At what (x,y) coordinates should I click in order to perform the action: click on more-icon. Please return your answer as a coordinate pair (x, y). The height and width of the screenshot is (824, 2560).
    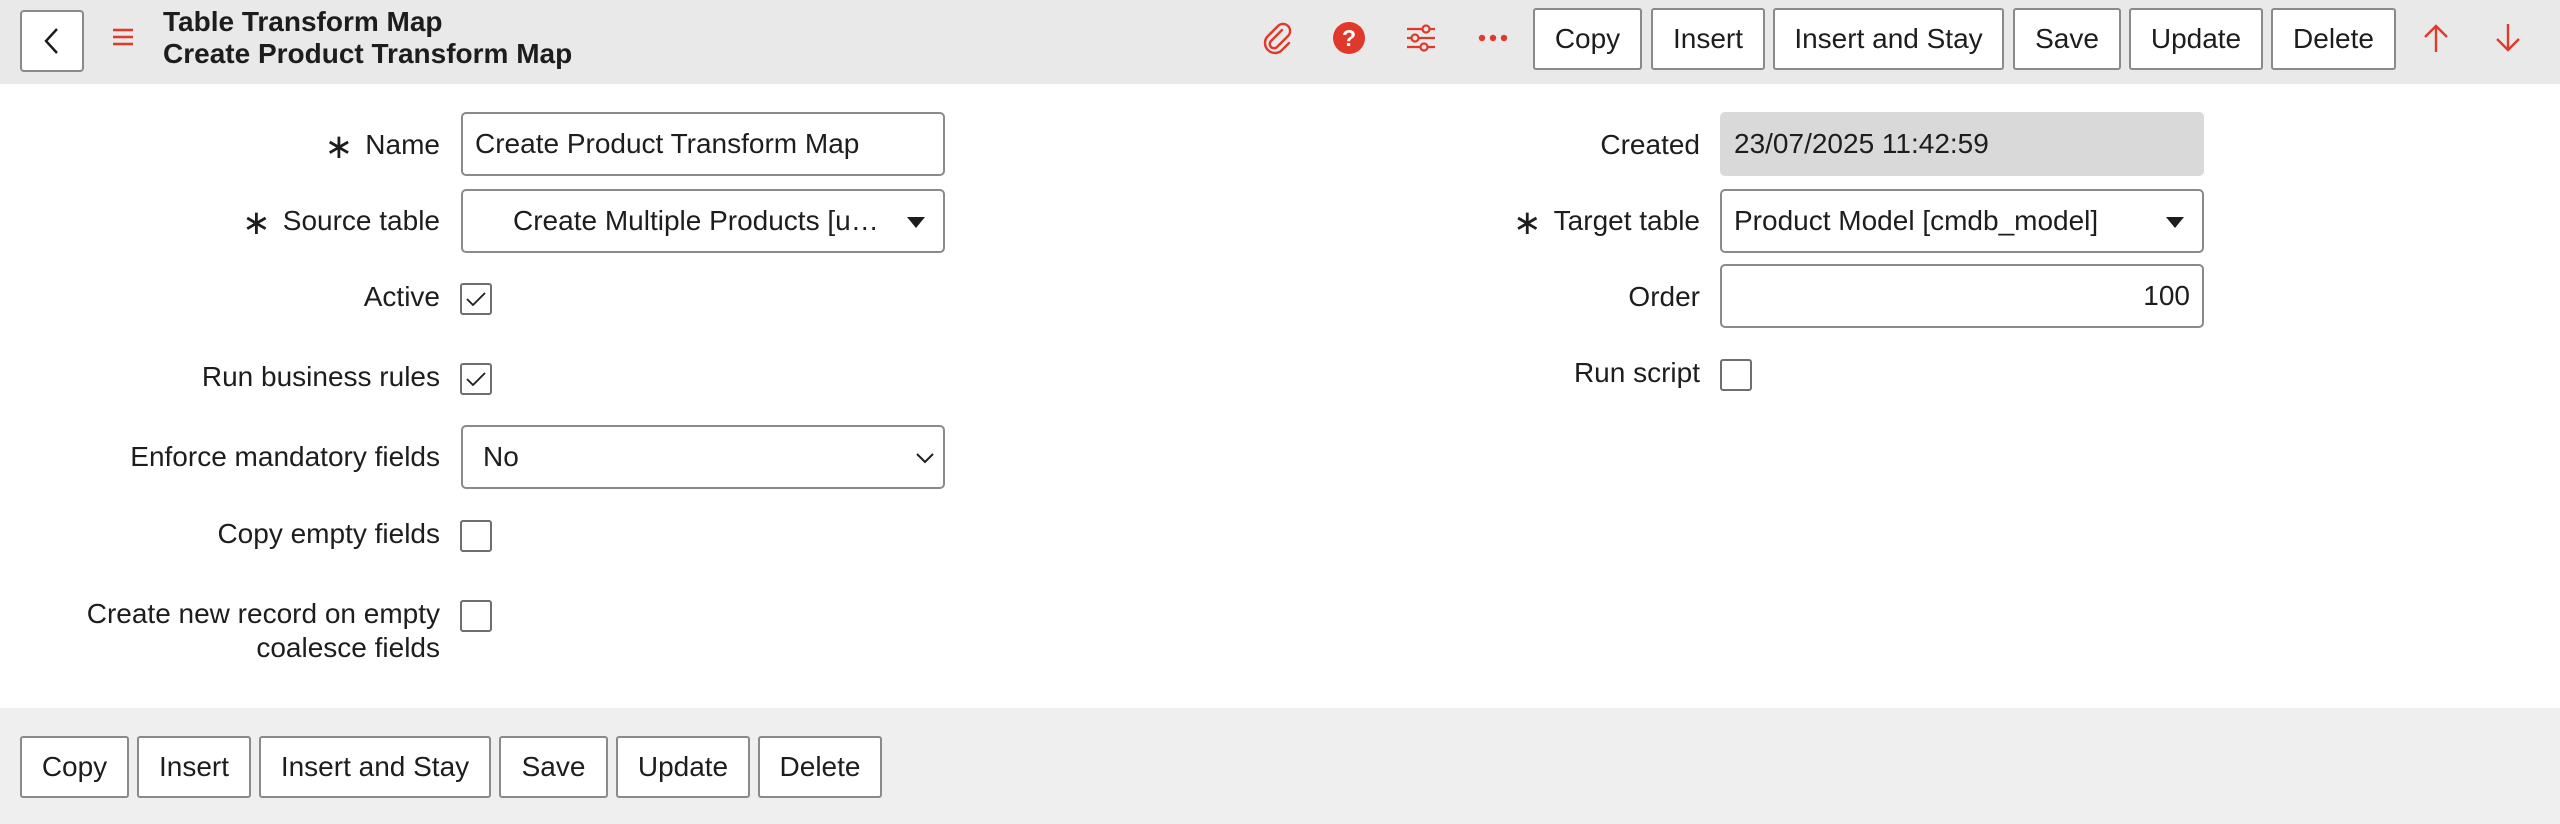
    Looking at the image, I should click on (1493, 38).